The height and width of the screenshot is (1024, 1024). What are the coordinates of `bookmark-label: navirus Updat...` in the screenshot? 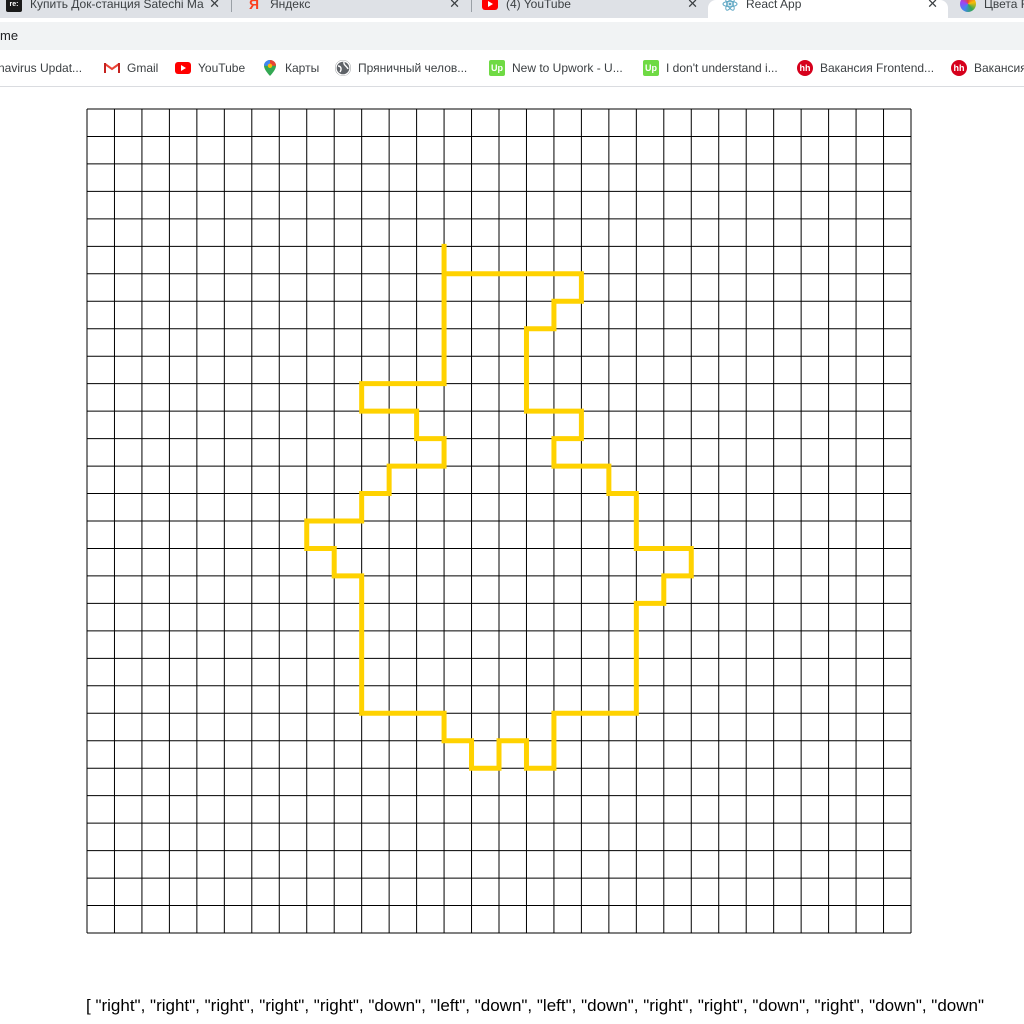 It's located at (41, 68).